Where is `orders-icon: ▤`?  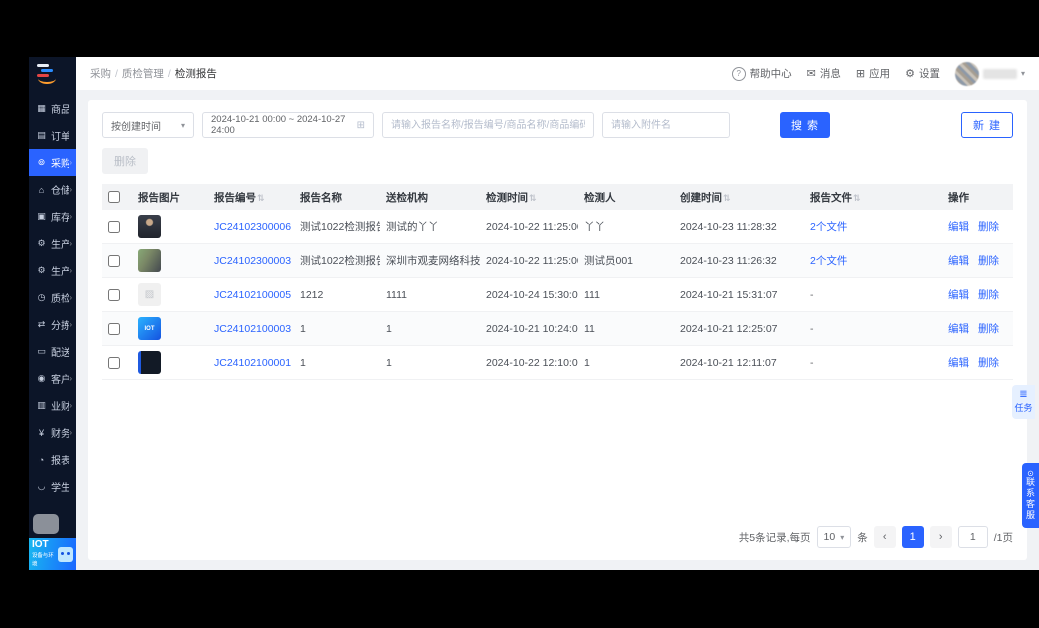
orders-icon: ▤ is located at coordinates (41, 135).